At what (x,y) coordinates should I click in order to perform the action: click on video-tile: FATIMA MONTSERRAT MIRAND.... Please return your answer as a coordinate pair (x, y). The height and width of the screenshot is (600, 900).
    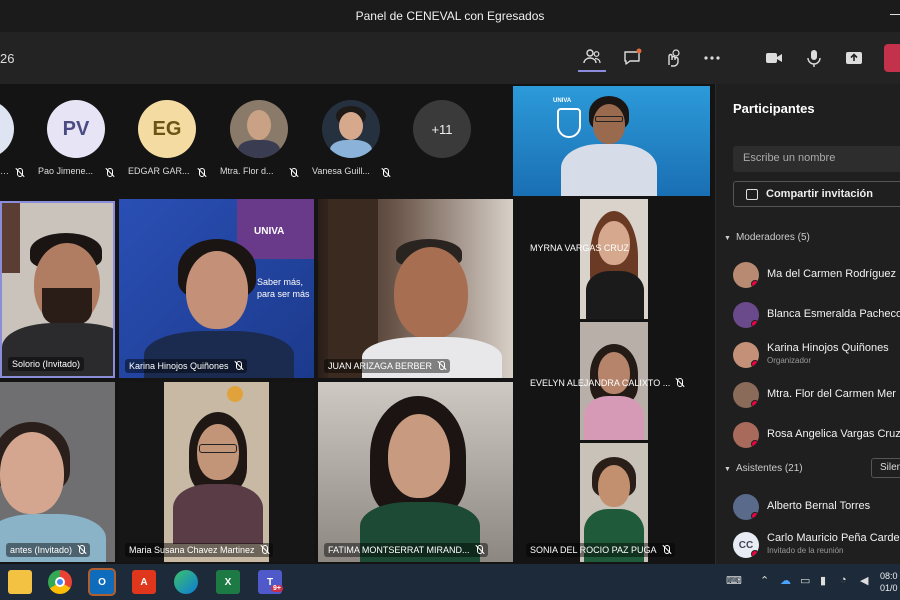
    Looking at the image, I should click on (415, 472).